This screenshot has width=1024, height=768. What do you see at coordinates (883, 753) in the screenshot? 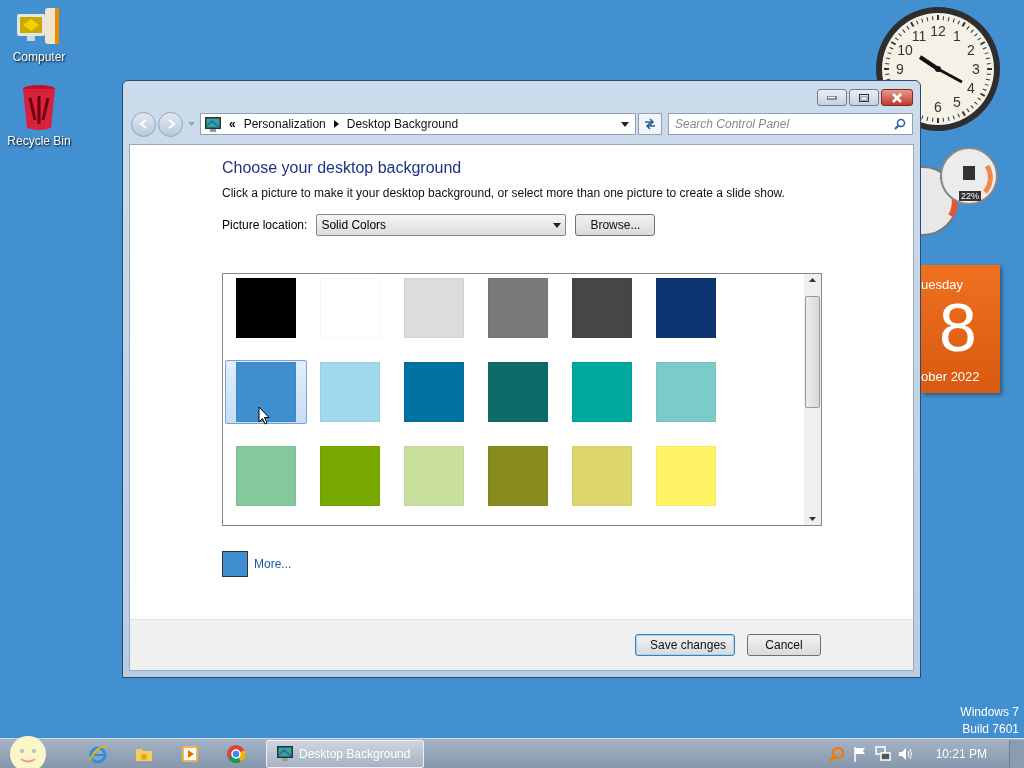
I see `network-icon` at bounding box center [883, 753].